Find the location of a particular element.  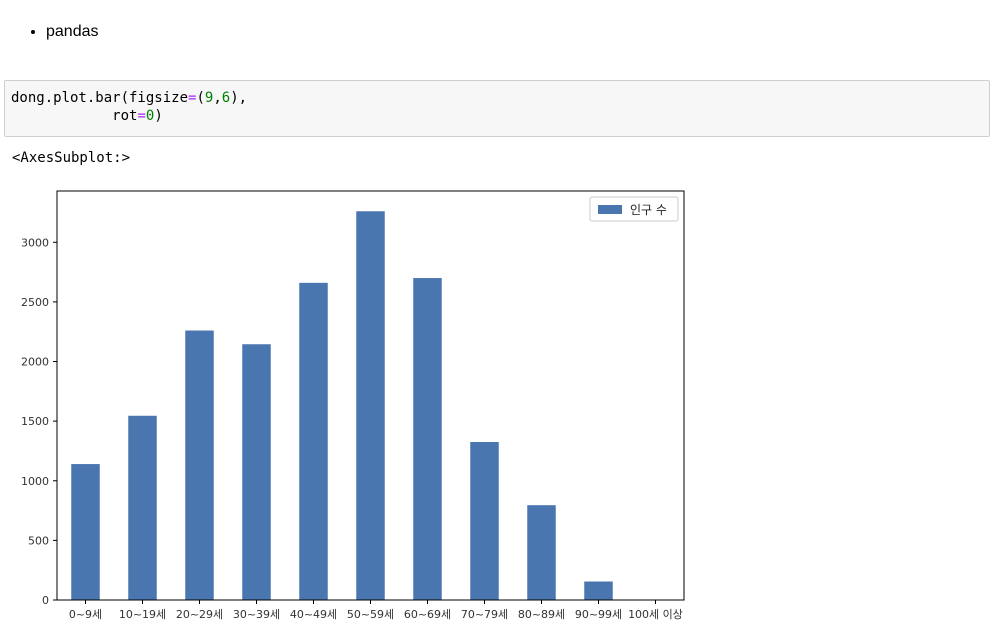

code-token-paren: ( is located at coordinates (200, 98).